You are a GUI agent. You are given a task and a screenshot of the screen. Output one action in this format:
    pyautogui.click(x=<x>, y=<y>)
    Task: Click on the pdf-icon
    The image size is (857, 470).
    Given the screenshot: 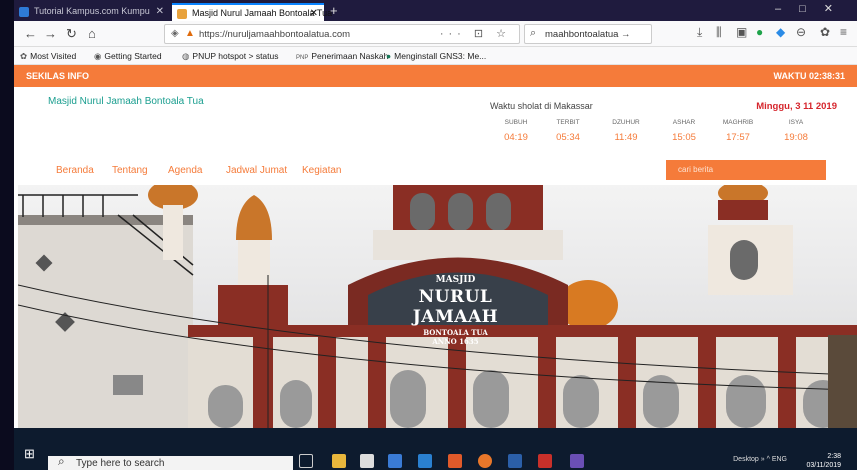 What is the action you would take?
    pyautogui.click(x=545, y=461)
    